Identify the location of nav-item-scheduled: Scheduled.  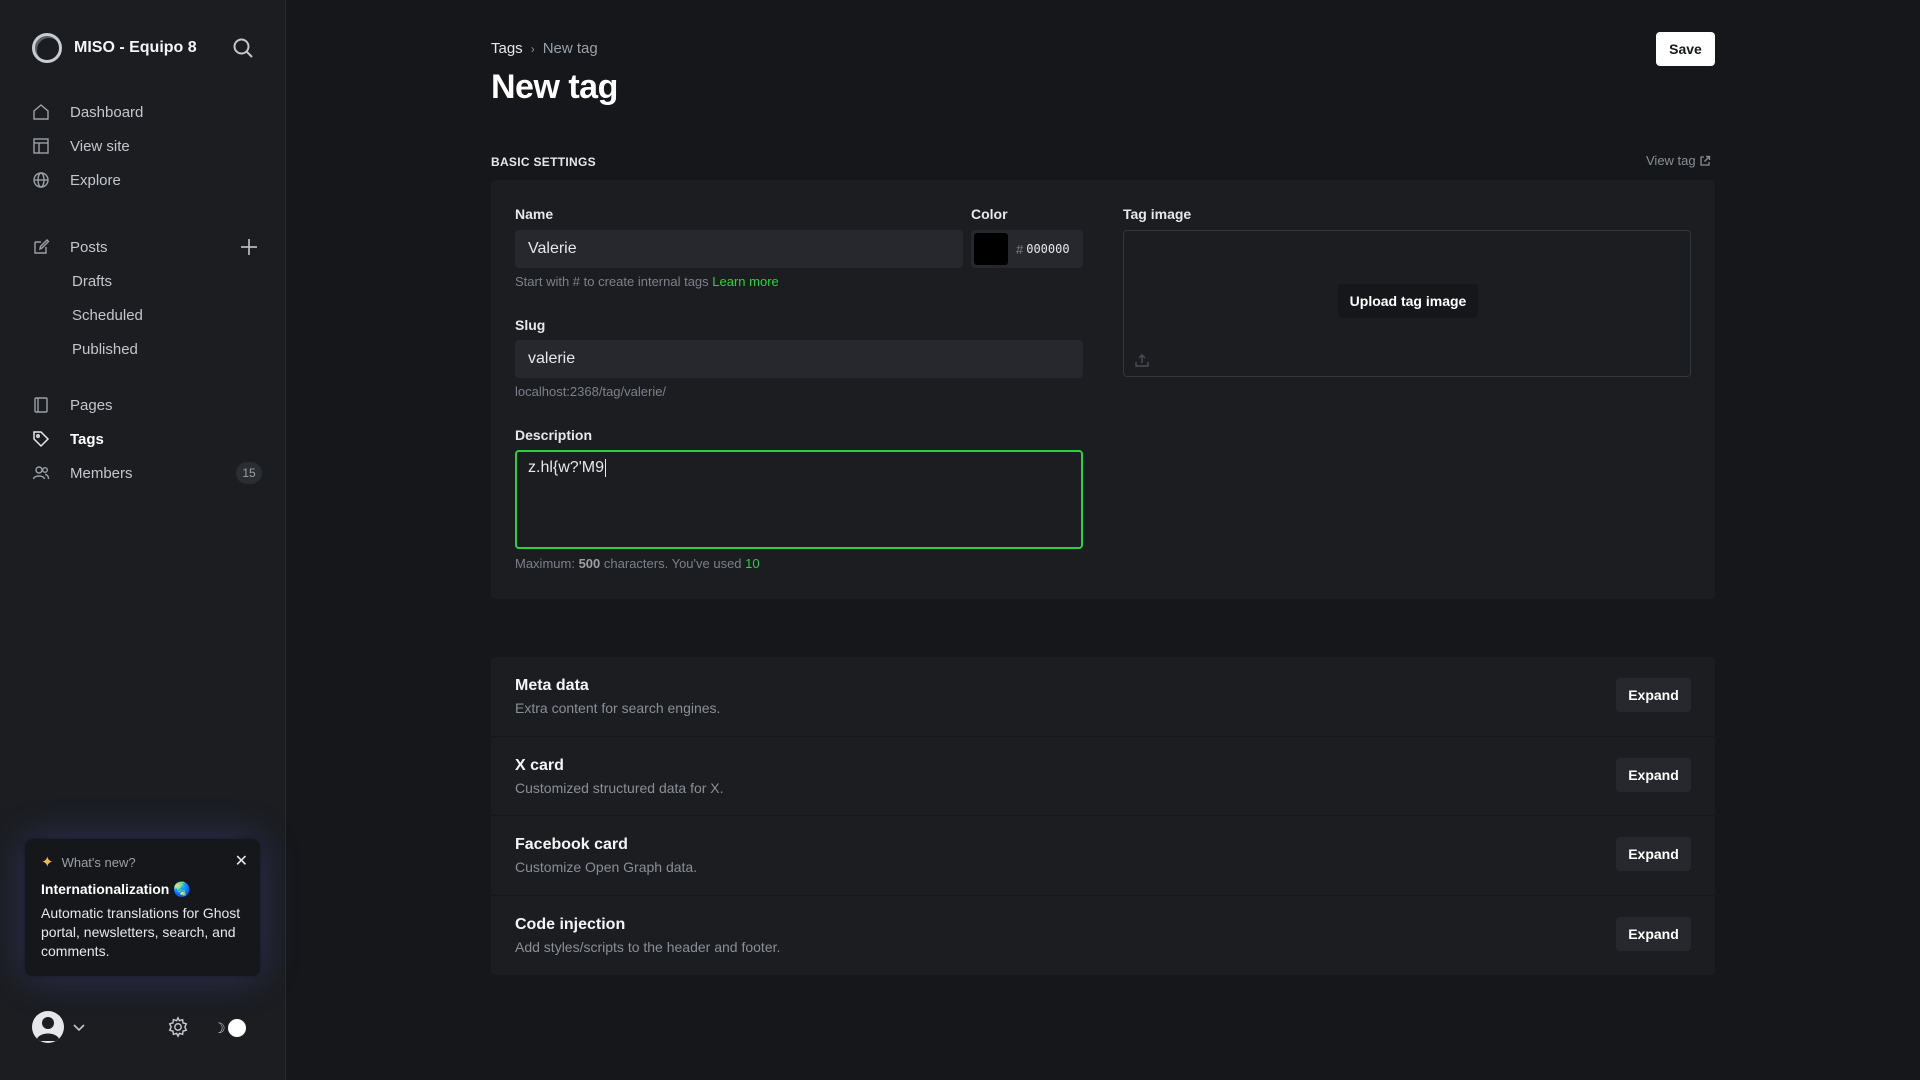
(147, 315).